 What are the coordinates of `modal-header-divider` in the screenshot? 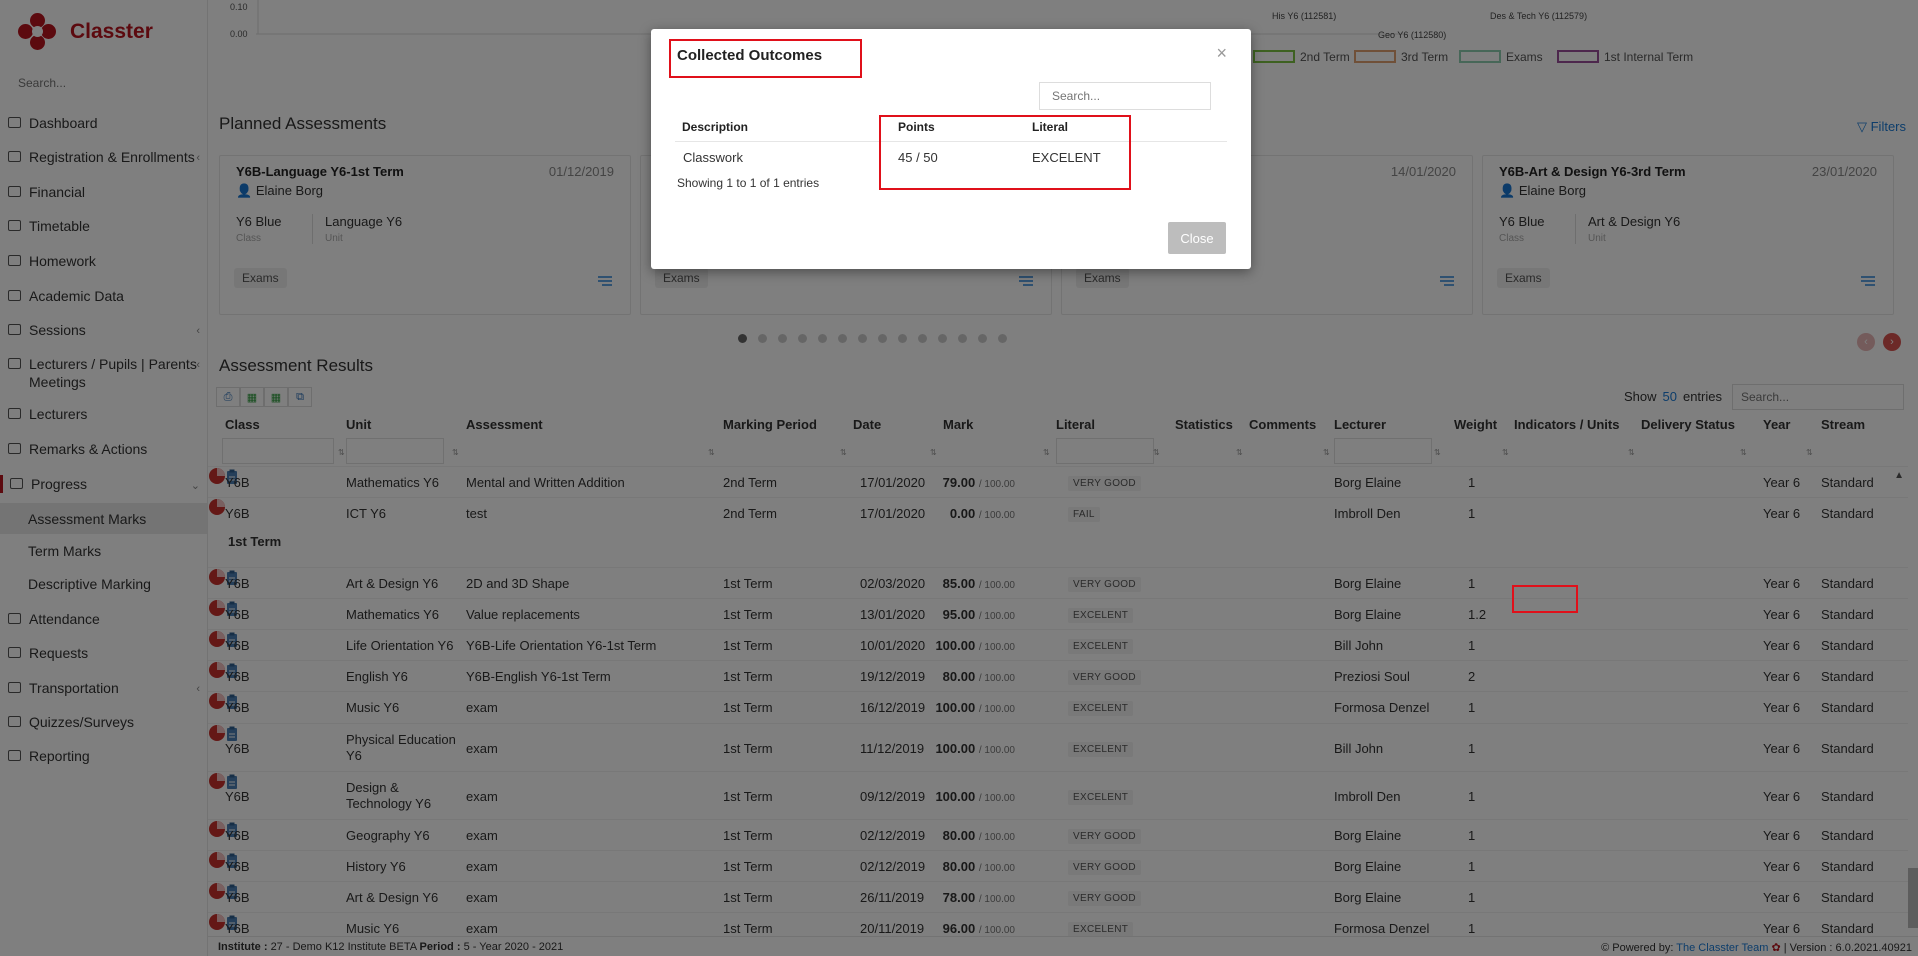 It's located at (951, 141).